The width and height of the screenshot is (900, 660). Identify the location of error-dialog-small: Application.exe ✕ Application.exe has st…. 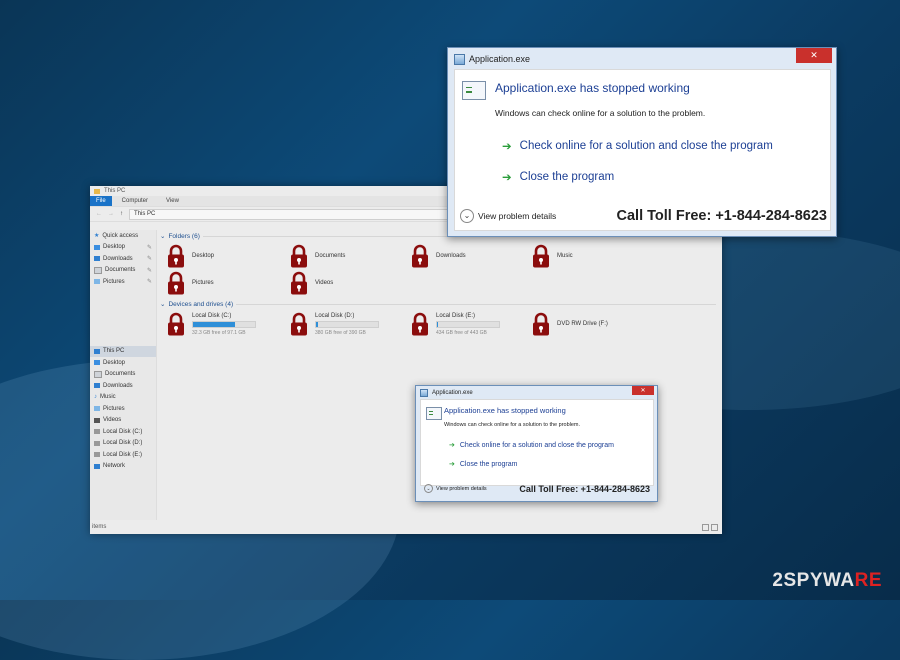
(536, 443).